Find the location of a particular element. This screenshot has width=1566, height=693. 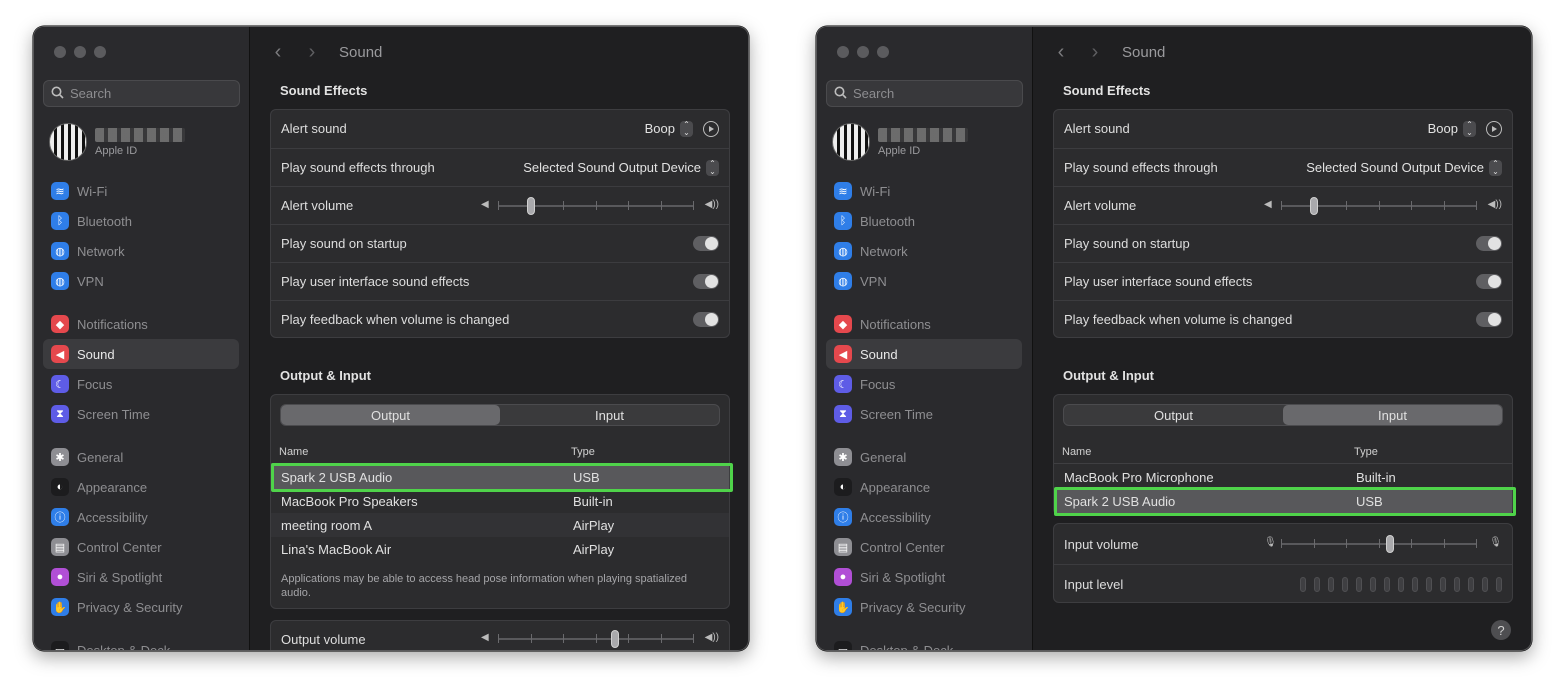

level-segment is located at coordinates (1429, 584).